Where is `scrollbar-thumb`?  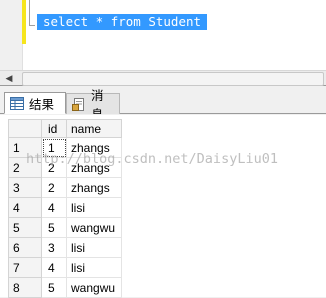 scrollbar-thumb is located at coordinates (173, 79).